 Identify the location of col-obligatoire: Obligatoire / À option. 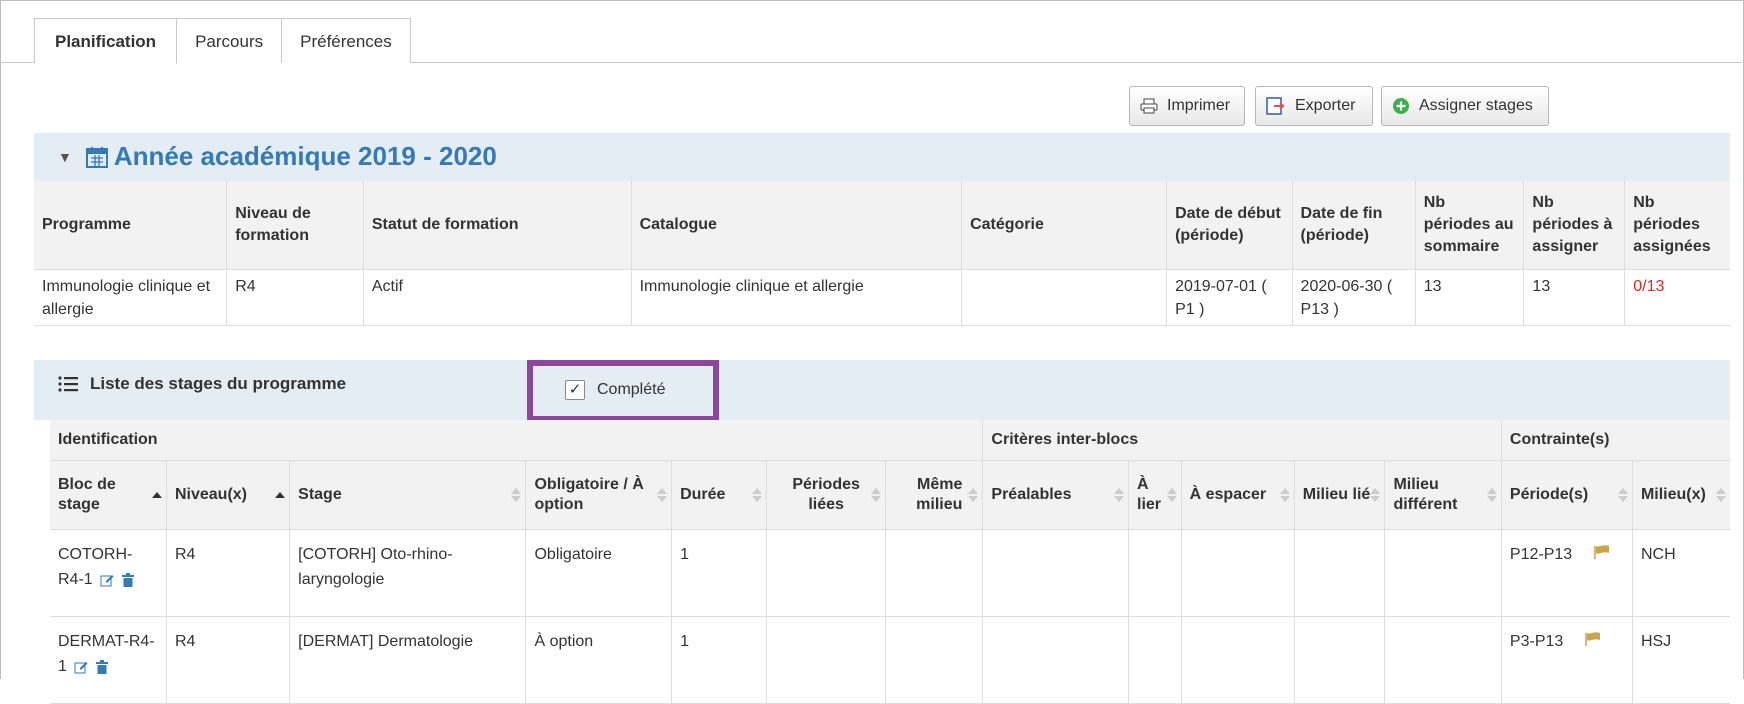
(598, 495).